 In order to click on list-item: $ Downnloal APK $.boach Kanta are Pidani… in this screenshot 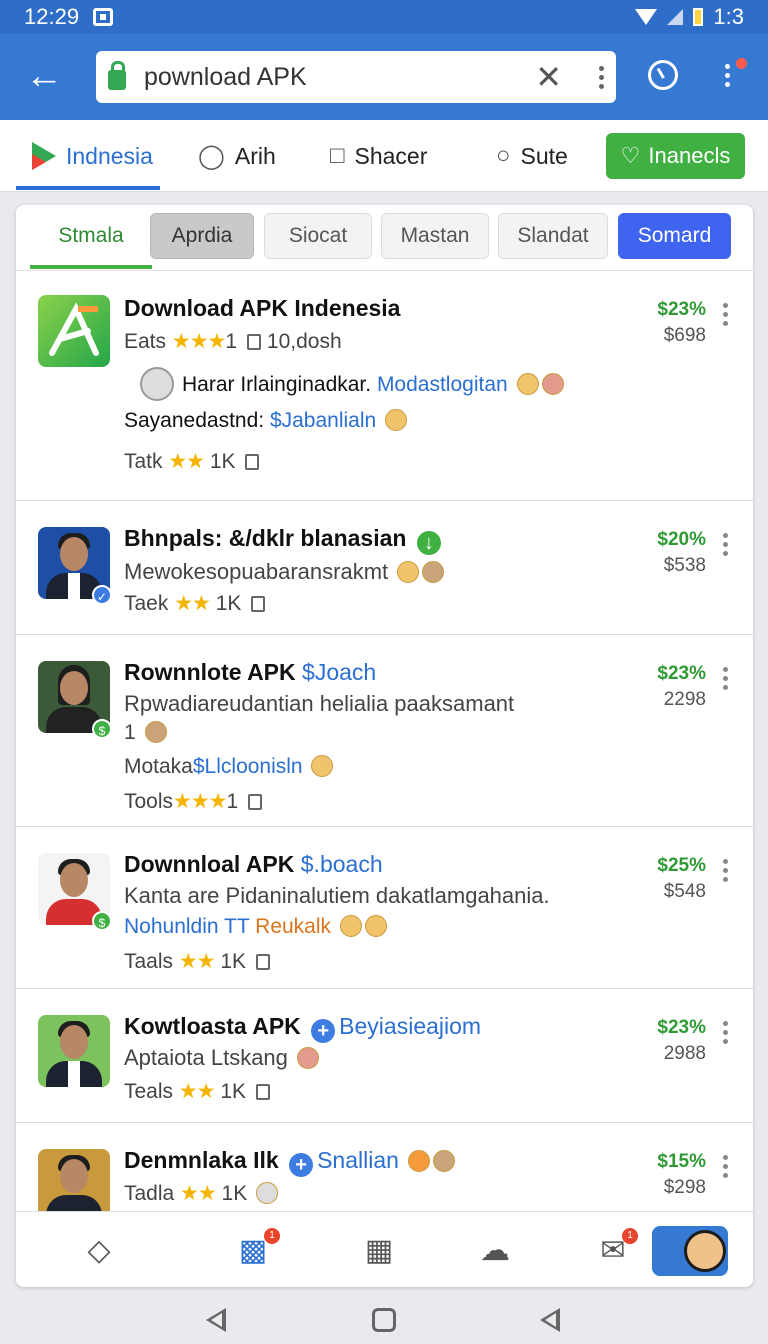, I will do `click(384, 908)`.